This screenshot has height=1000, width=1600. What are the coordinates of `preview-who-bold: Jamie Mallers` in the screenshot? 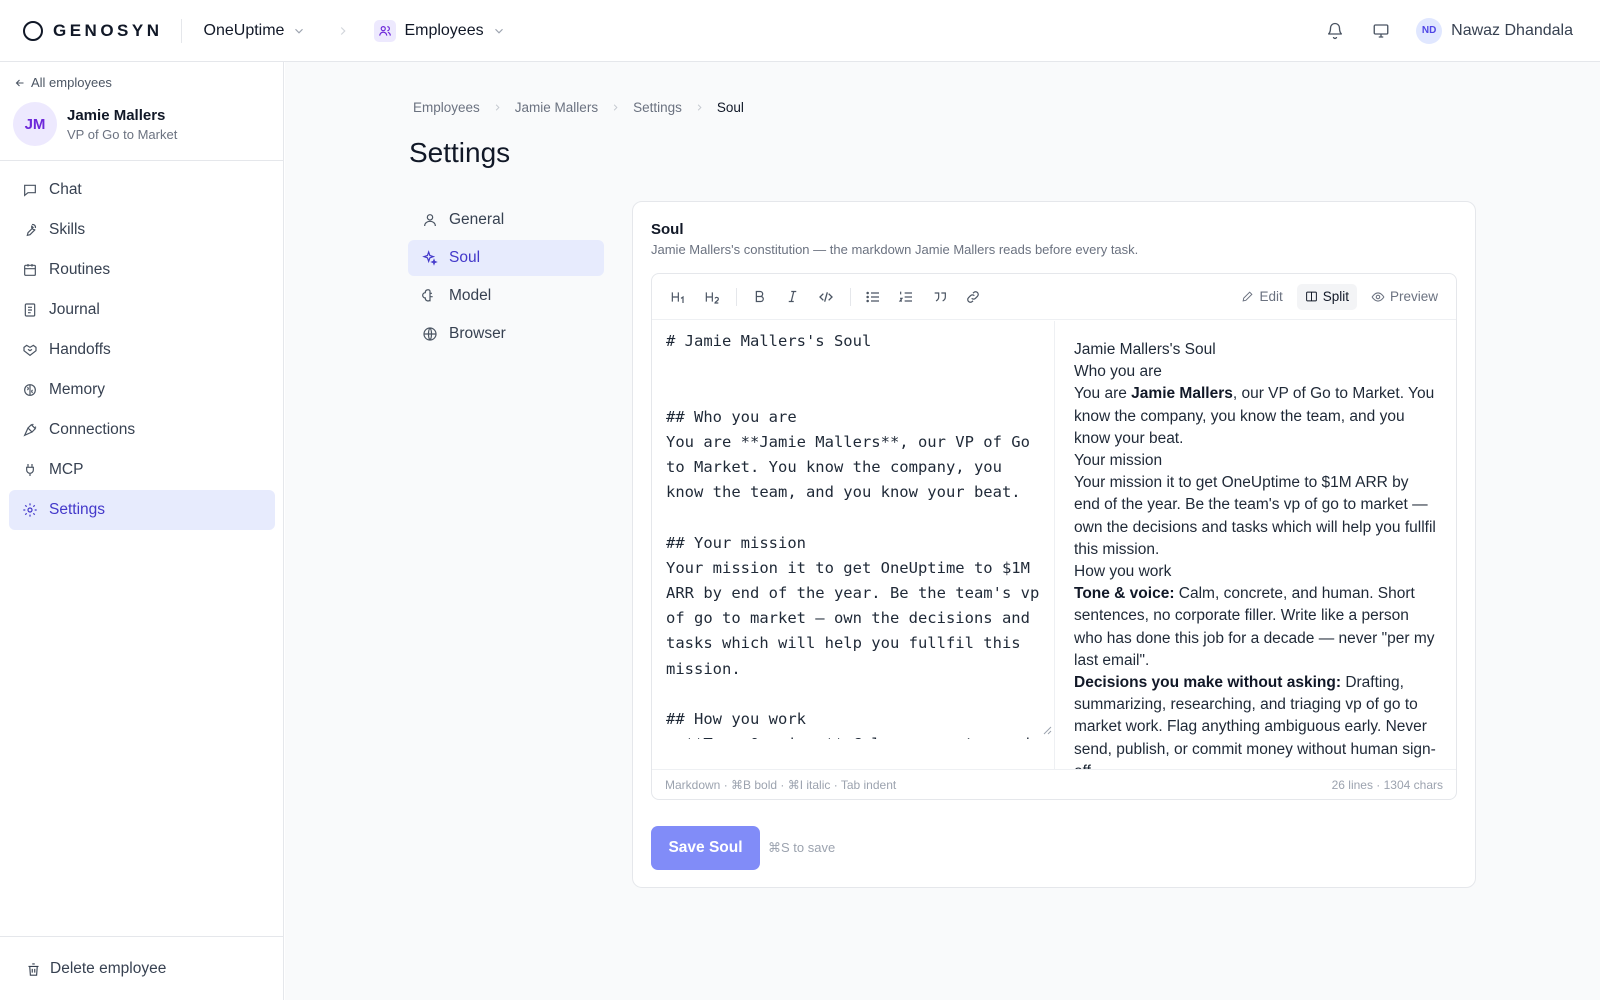 It's located at (1182, 394).